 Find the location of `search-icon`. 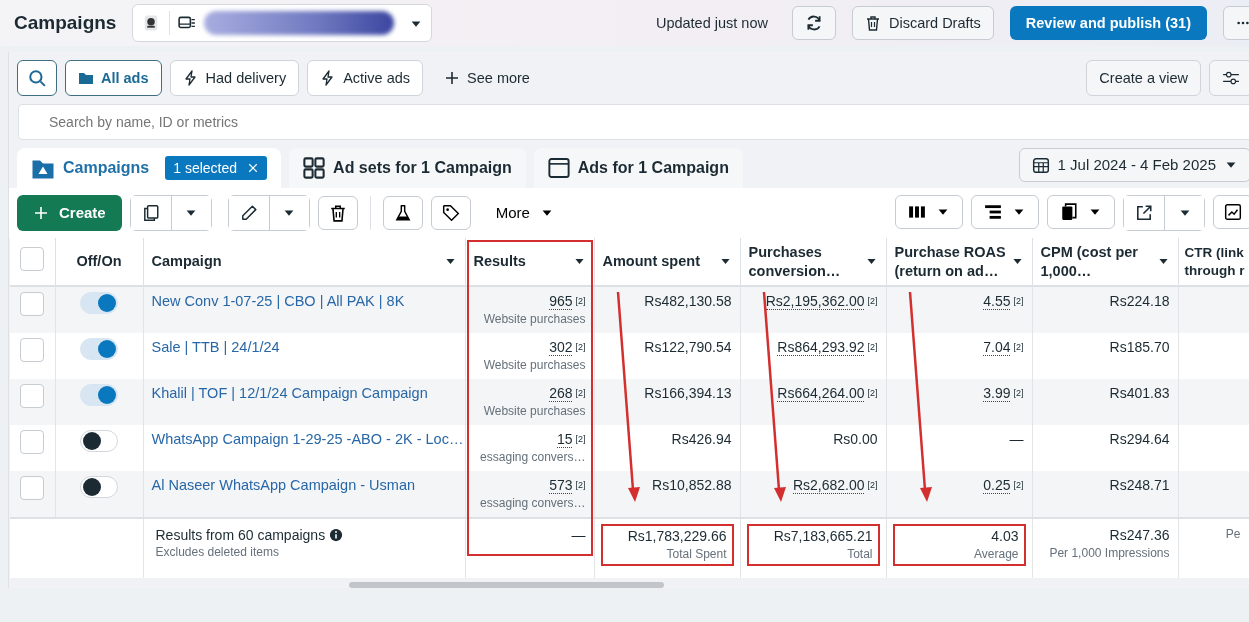

search-icon is located at coordinates (37, 78).